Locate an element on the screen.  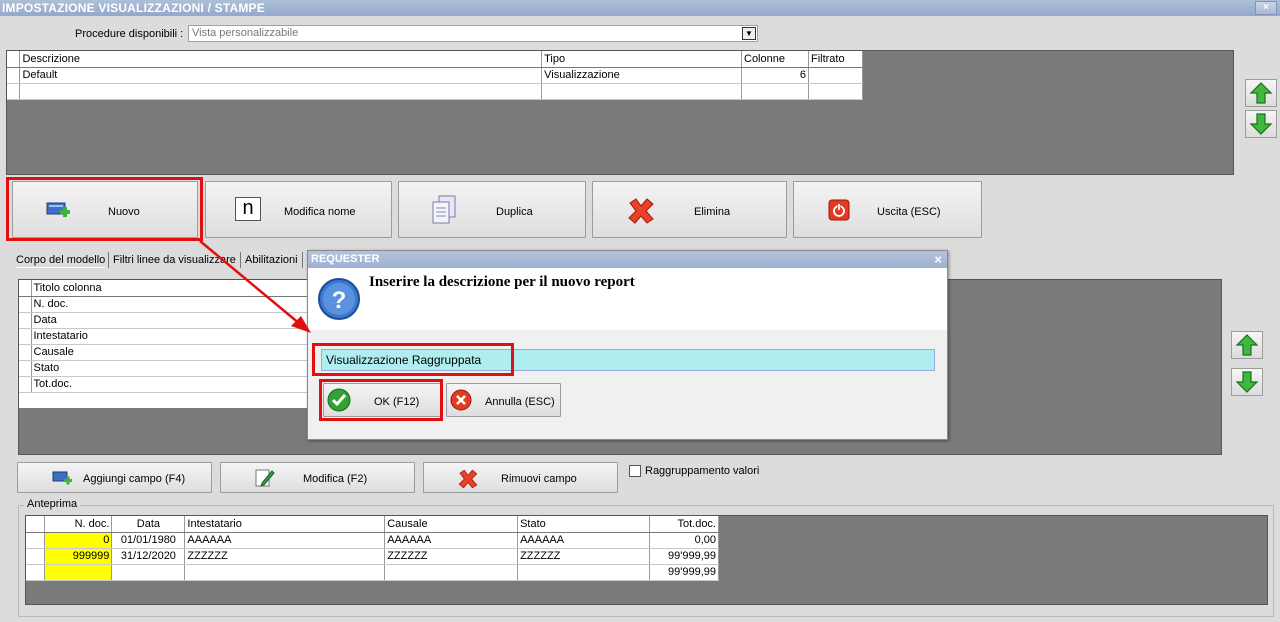
annotation-arrow is located at coordinates (255, 286).